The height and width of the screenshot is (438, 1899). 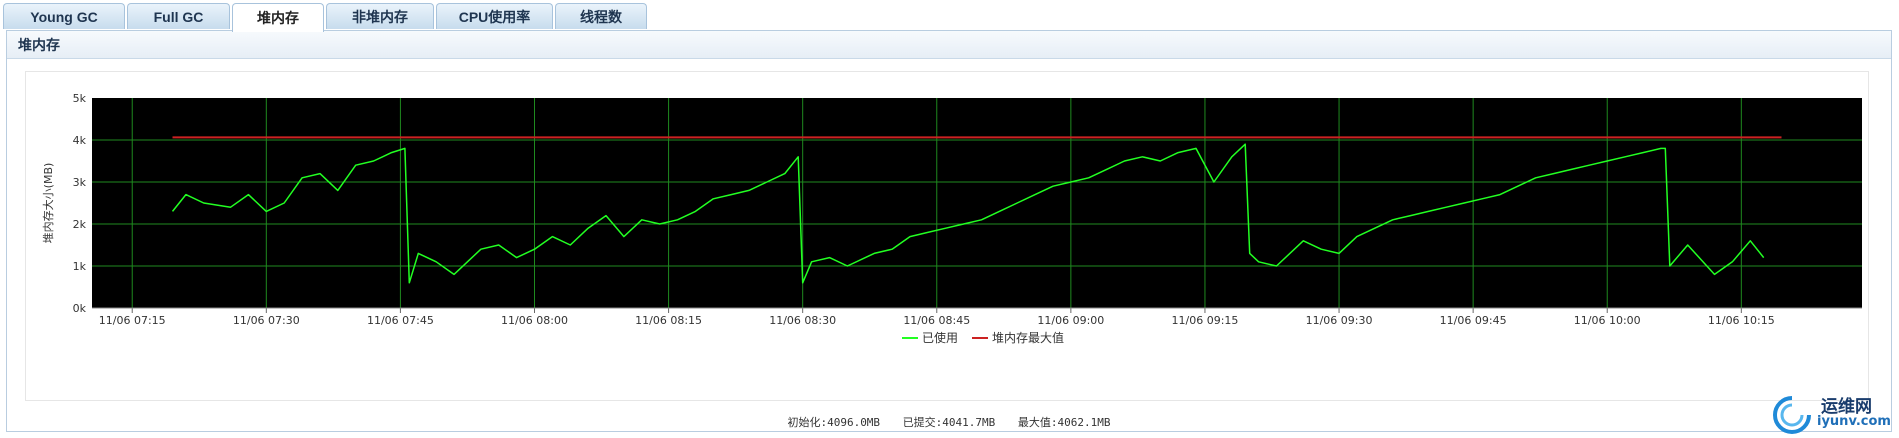 What do you see at coordinates (601, 16) in the screenshot?
I see `tab-thread-count: 线程数` at bounding box center [601, 16].